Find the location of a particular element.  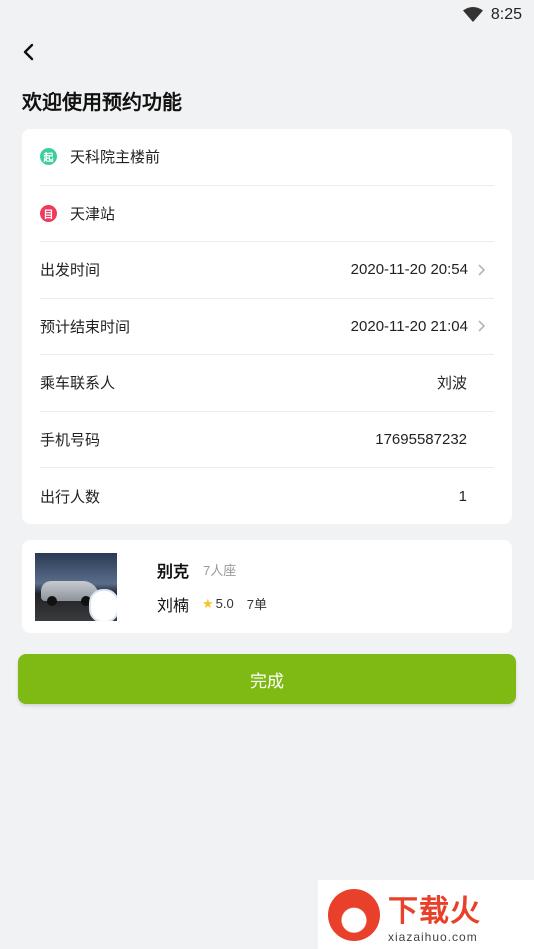

end-location-label: 天津站 is located at coordinates (93, 214).